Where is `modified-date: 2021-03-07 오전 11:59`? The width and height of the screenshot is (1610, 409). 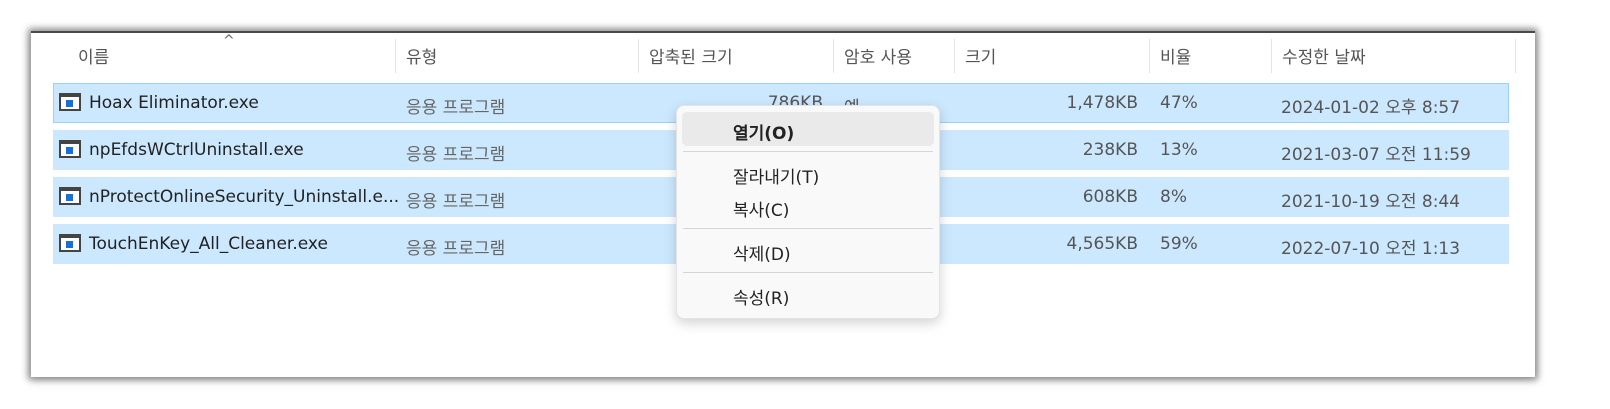 modified-date: 2021-03-07 오전 11:59 is located at coordinates (1376, 155).